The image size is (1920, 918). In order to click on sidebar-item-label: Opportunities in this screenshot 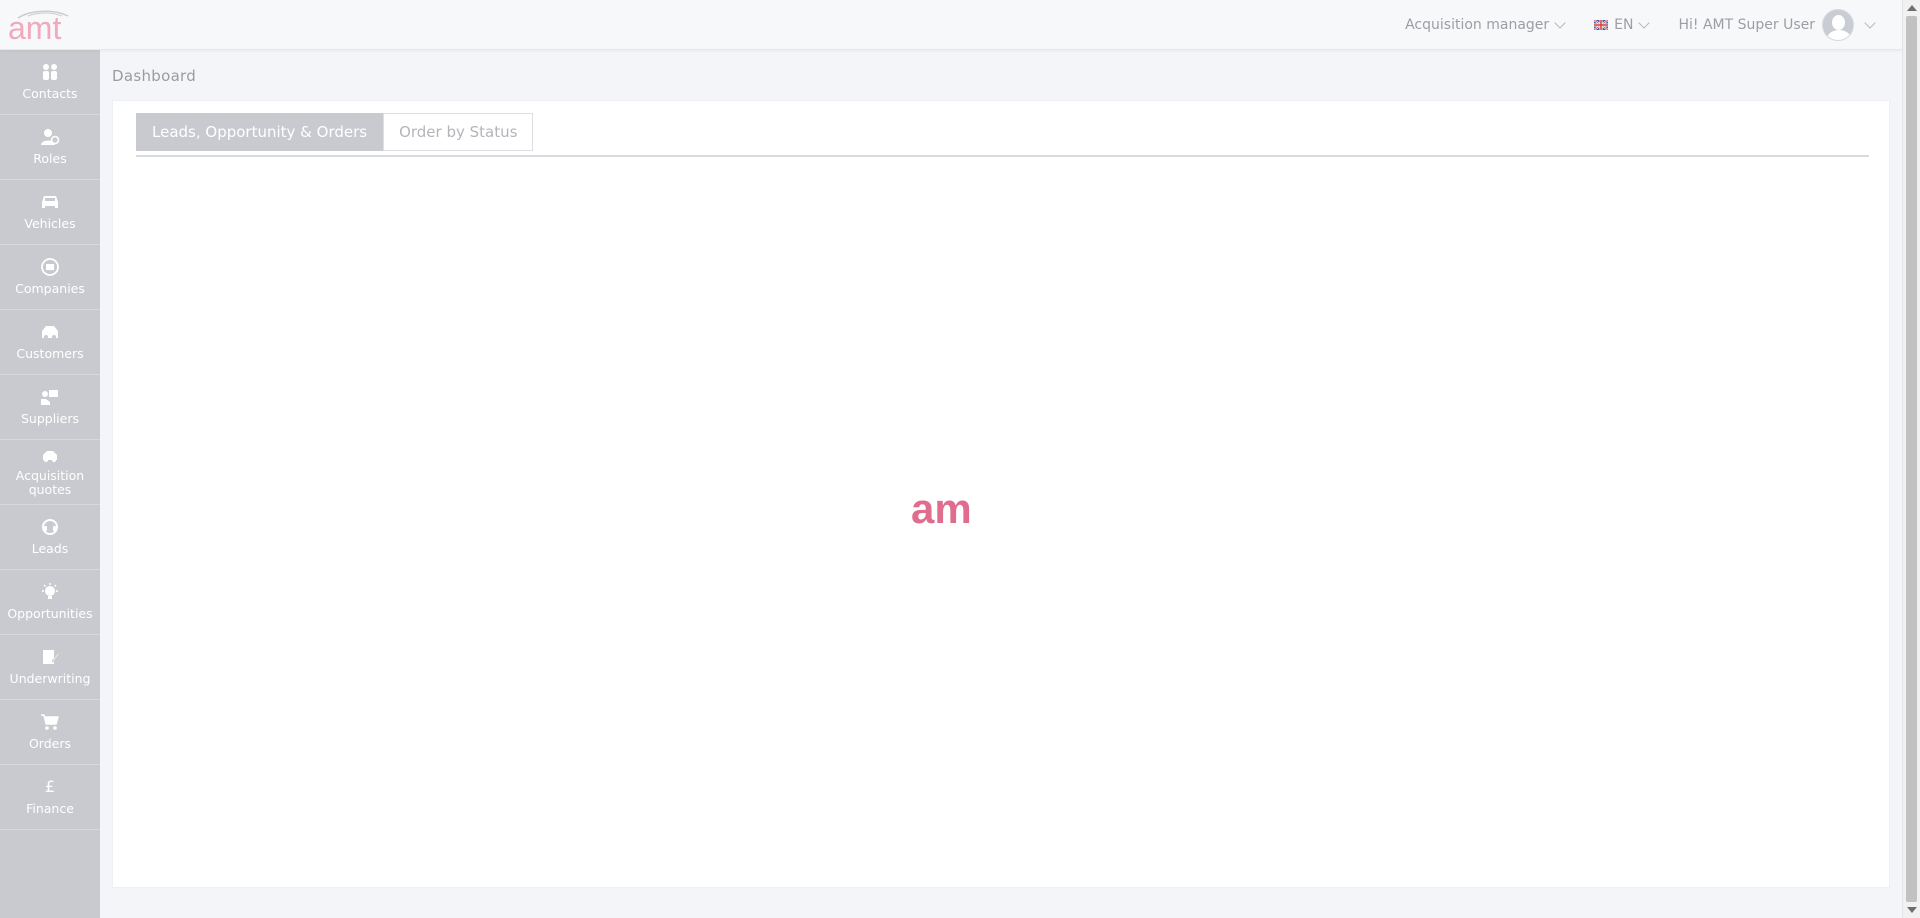, I will do `click(50, 613)`.